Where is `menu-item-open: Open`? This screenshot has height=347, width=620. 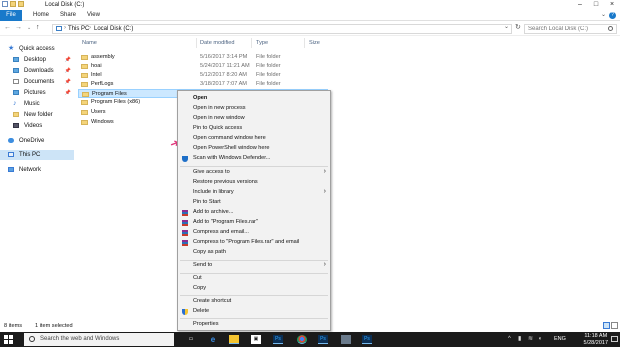 menu-item-open: Open is located at coordinates (254, 99).